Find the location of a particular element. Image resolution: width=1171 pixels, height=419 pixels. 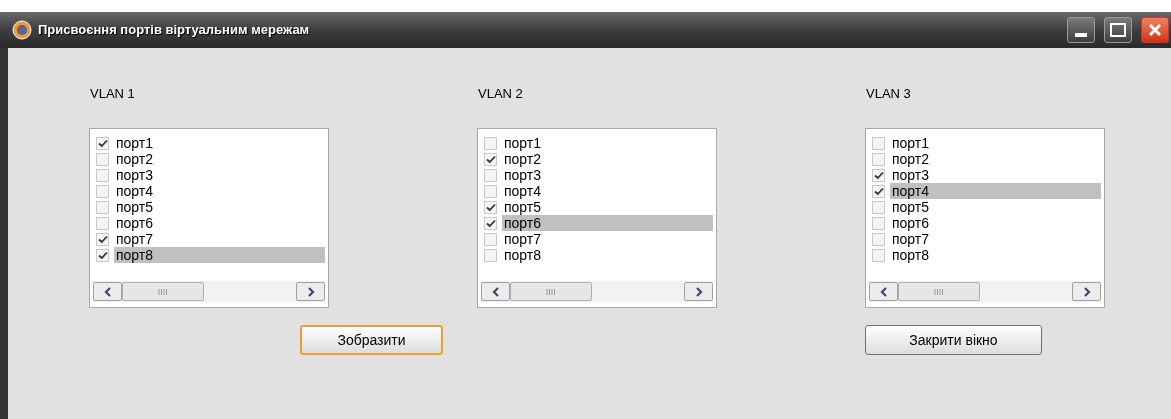

window-title: Присвоєння портів віртуальним мережам is located at coordinates (174, 30).